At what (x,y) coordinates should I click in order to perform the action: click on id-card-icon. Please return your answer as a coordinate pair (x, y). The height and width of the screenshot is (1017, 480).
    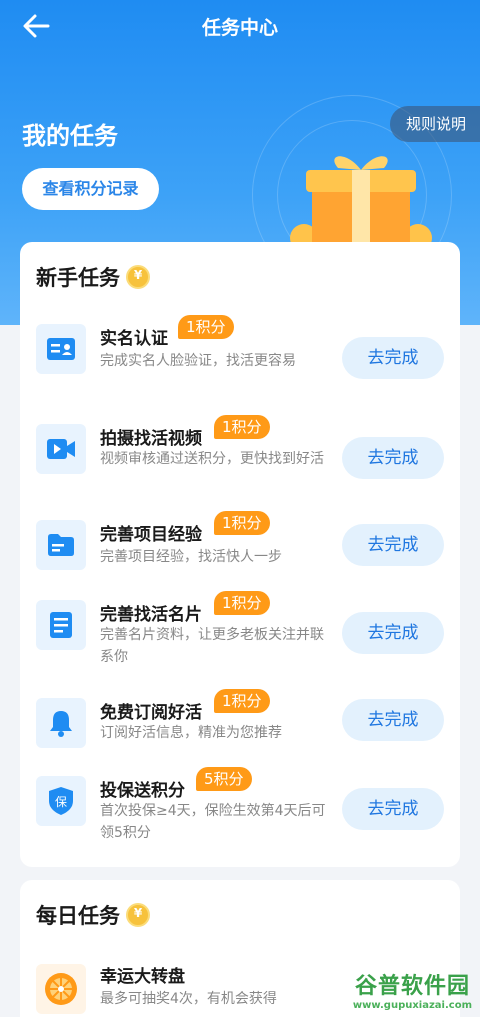
    Looking at the image, I should click on (61, 349).